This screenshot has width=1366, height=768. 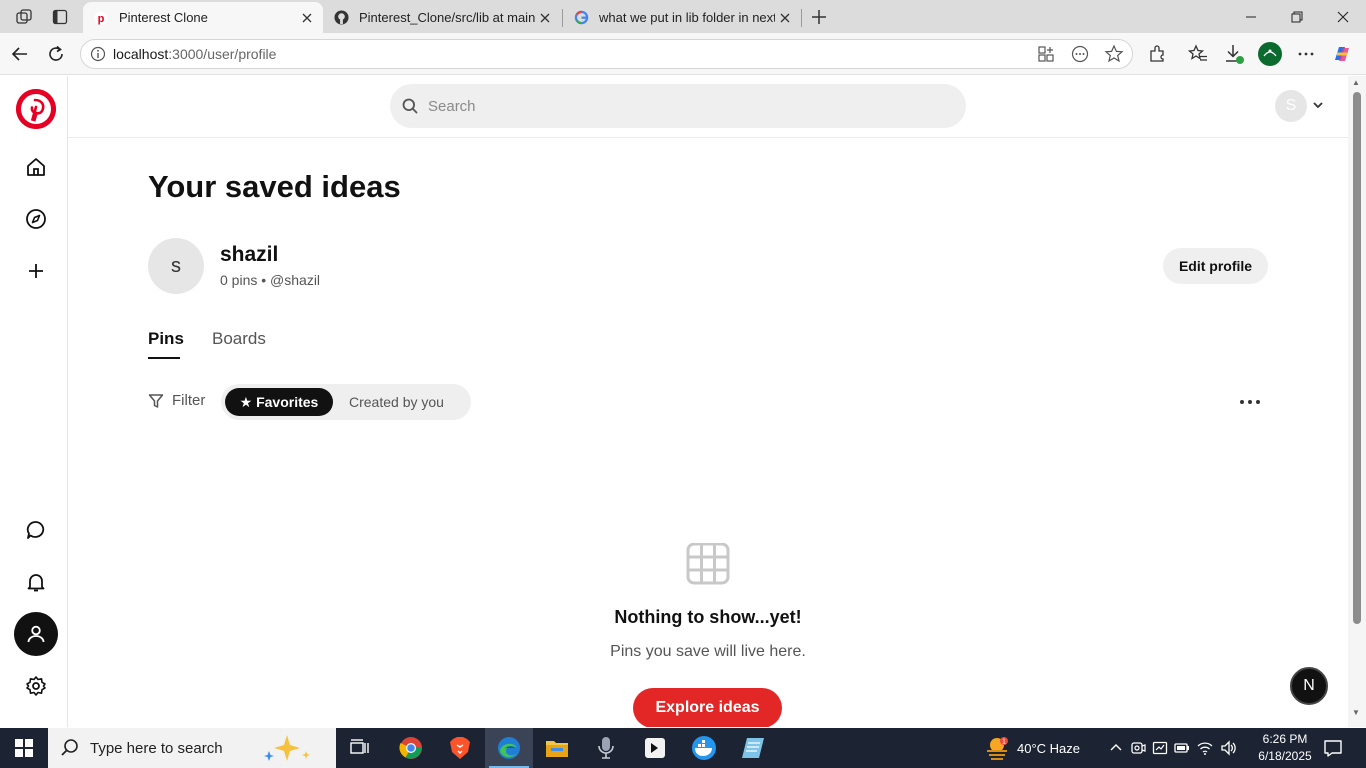 I want to click on explore-ideas-button: Explore ideas, so click(x=707, y=707).